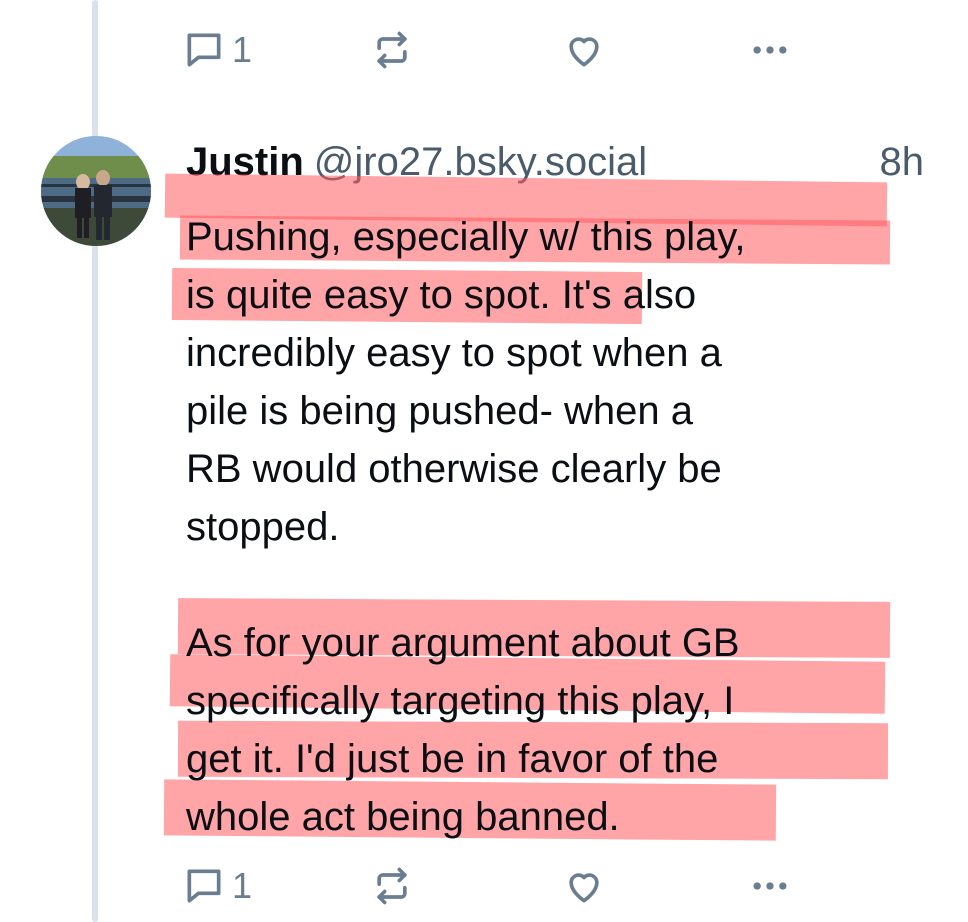  What do you see at coordinates (454, 353) in the screenshot?
I see `post-text-line: incredibly easy to spot when a` at bounding box center [454, 353].